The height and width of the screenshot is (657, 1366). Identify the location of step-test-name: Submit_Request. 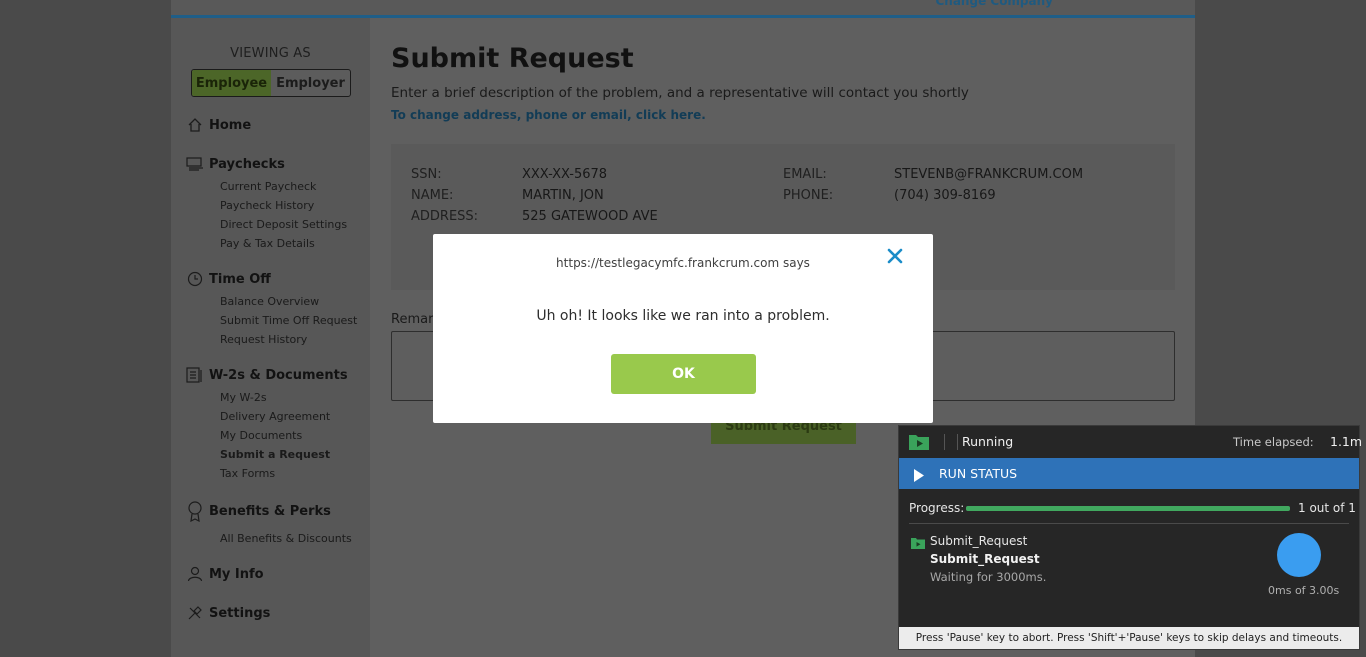
(979, 541).